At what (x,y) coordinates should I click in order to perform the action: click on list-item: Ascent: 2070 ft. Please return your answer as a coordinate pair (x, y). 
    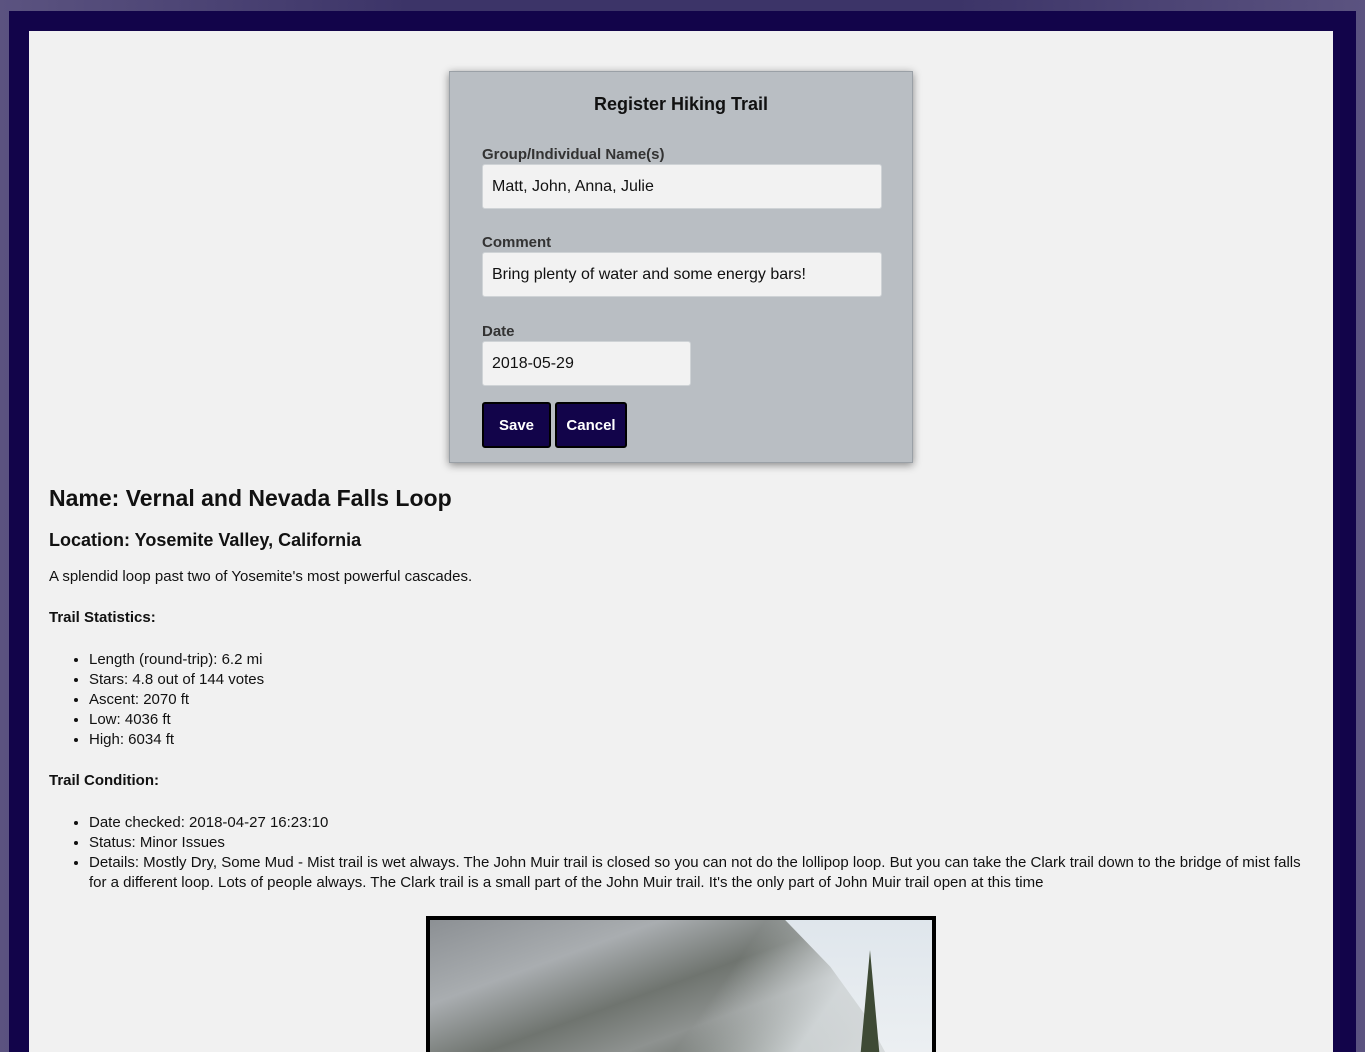
    Looking at the image, I should click on (704, 700).